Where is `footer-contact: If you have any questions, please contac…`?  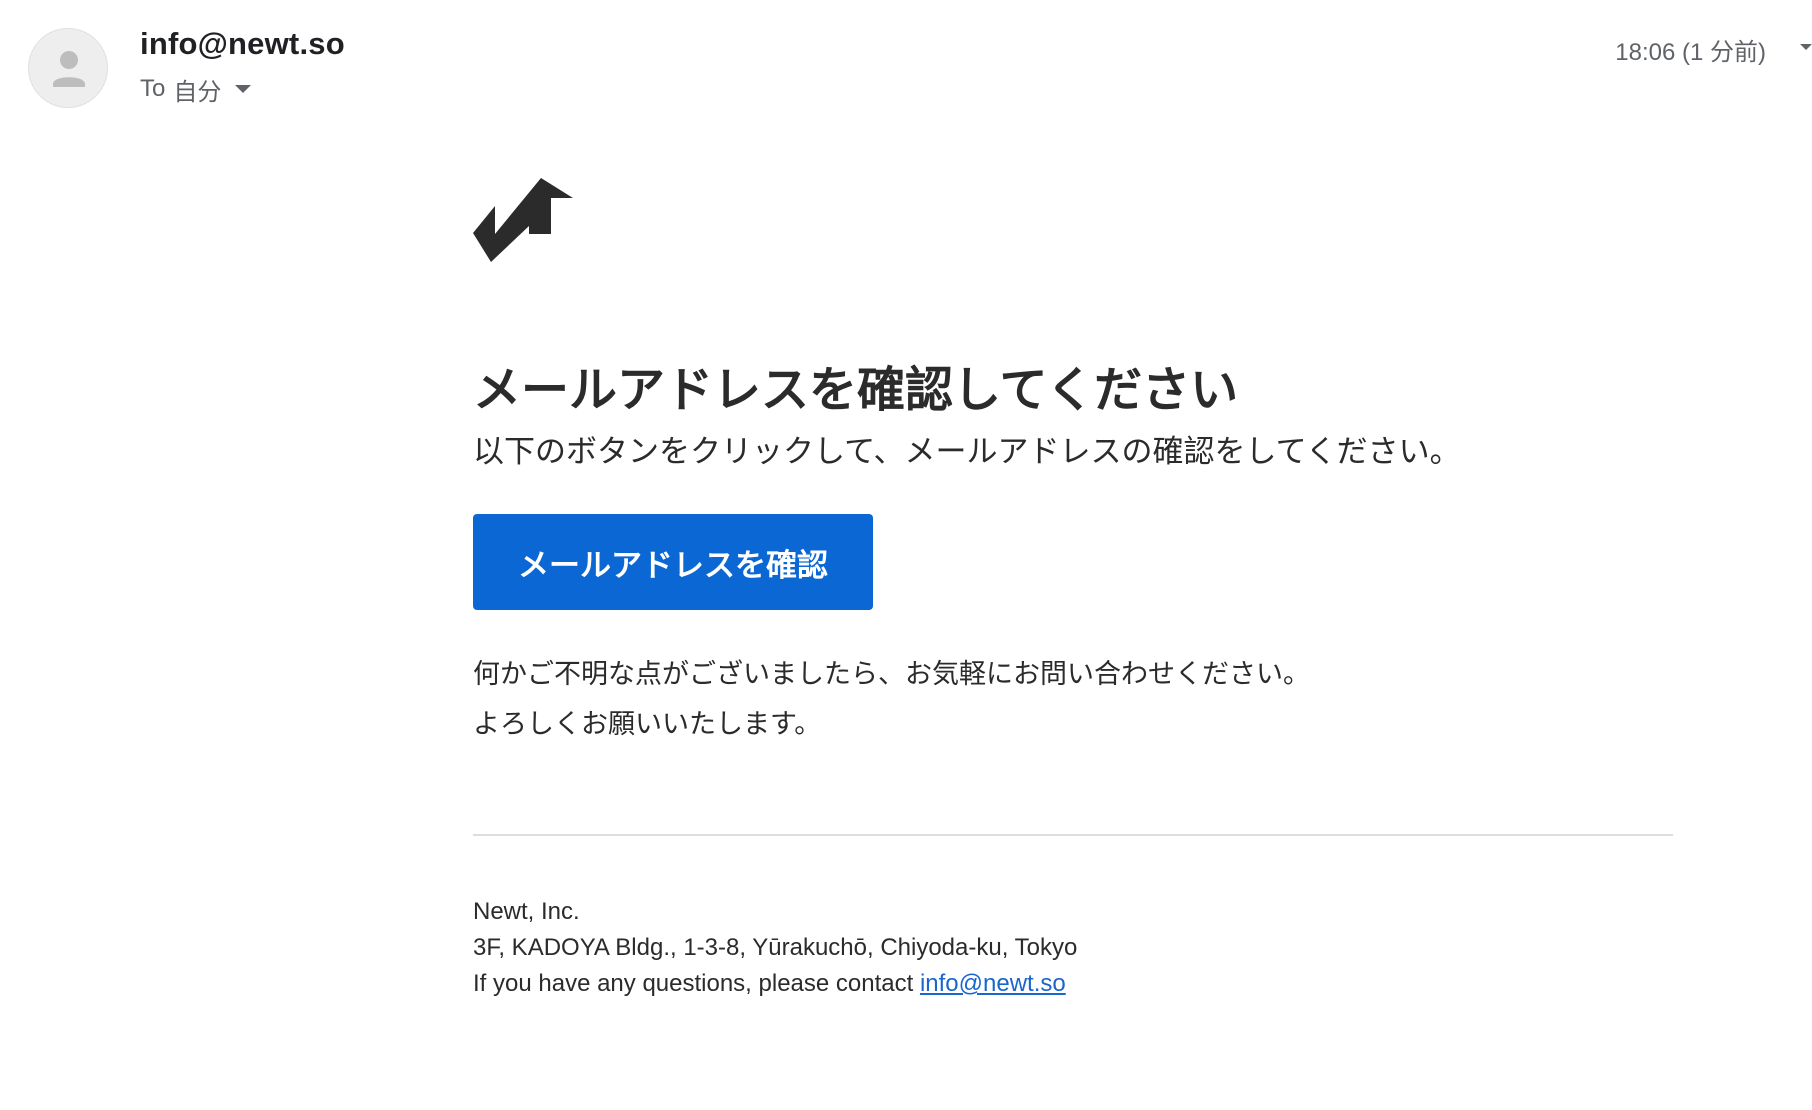 footer-contact: If you have any questions, please contac… is located at coordinates (769, 984).